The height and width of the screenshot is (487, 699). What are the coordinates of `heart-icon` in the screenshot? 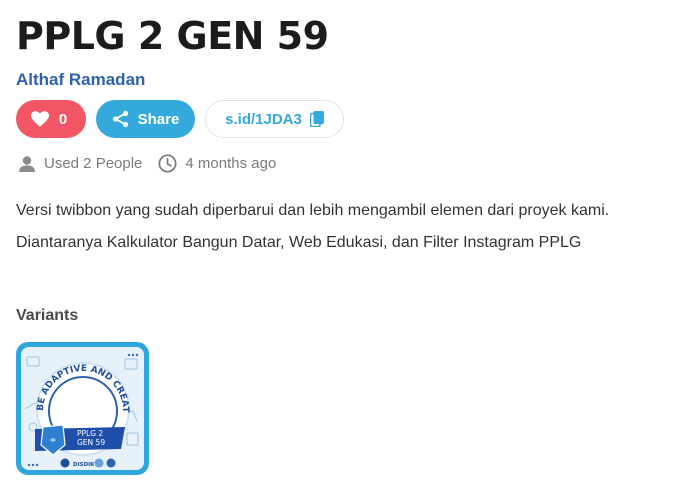 It's located at (39, 119).